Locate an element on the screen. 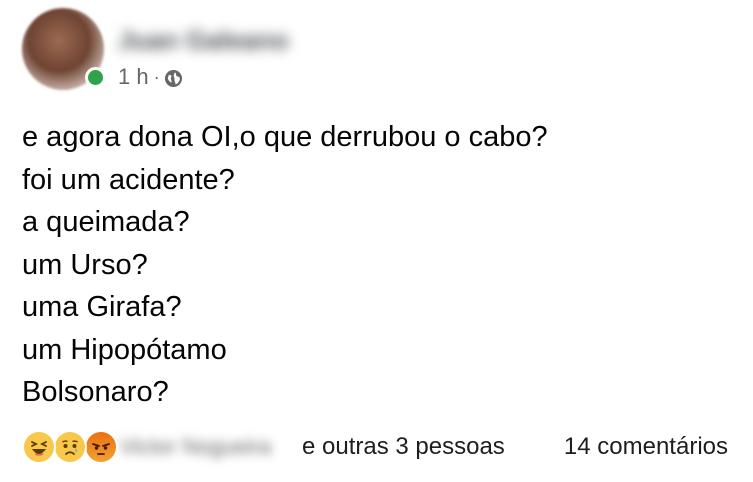 The width and height of the screenshot is (753, 482). comments-count: 14 comentários is located at coordinates (646, 447).